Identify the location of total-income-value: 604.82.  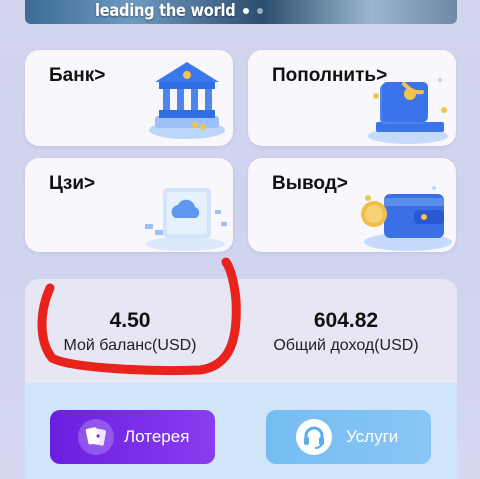
(346, 320).